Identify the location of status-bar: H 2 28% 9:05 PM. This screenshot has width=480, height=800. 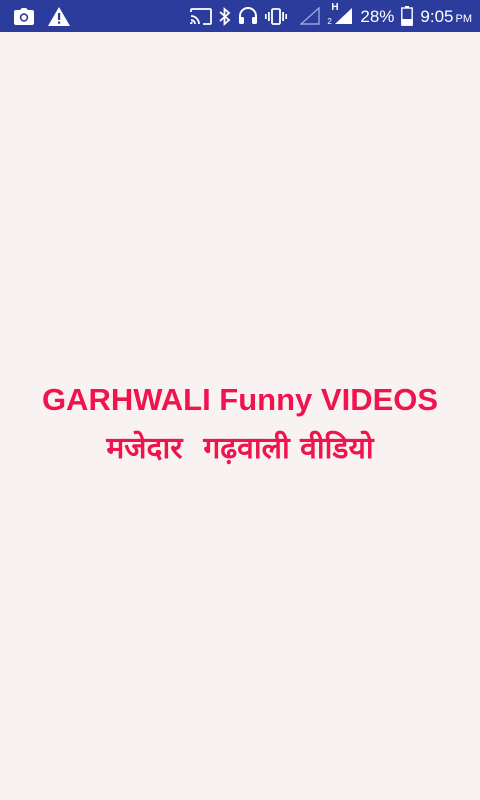
(240, 16).